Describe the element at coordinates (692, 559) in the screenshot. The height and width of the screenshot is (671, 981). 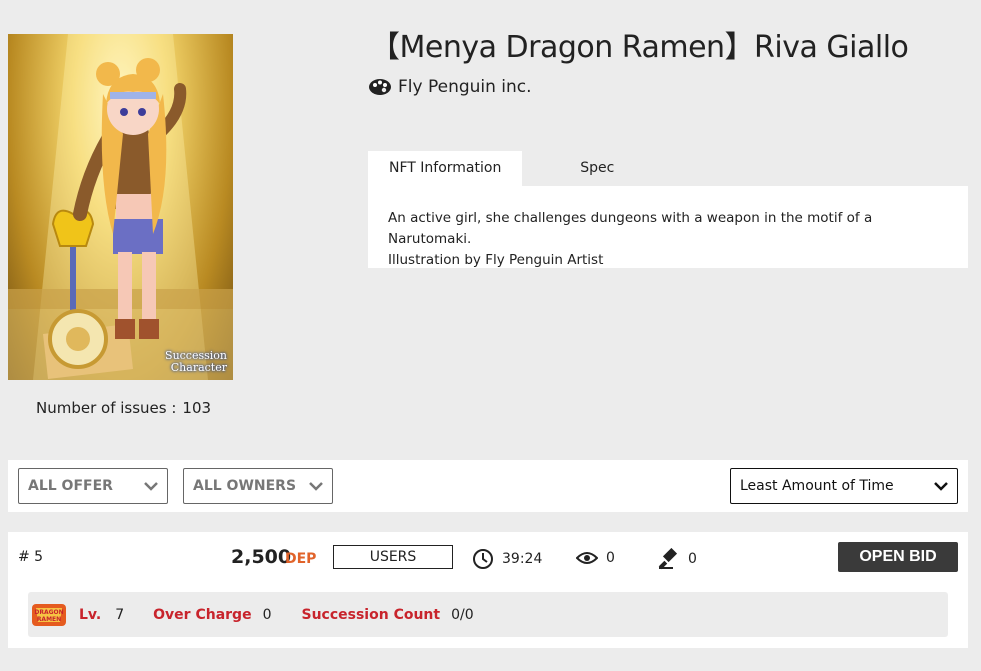
I see `bids-value: 0` at that location.